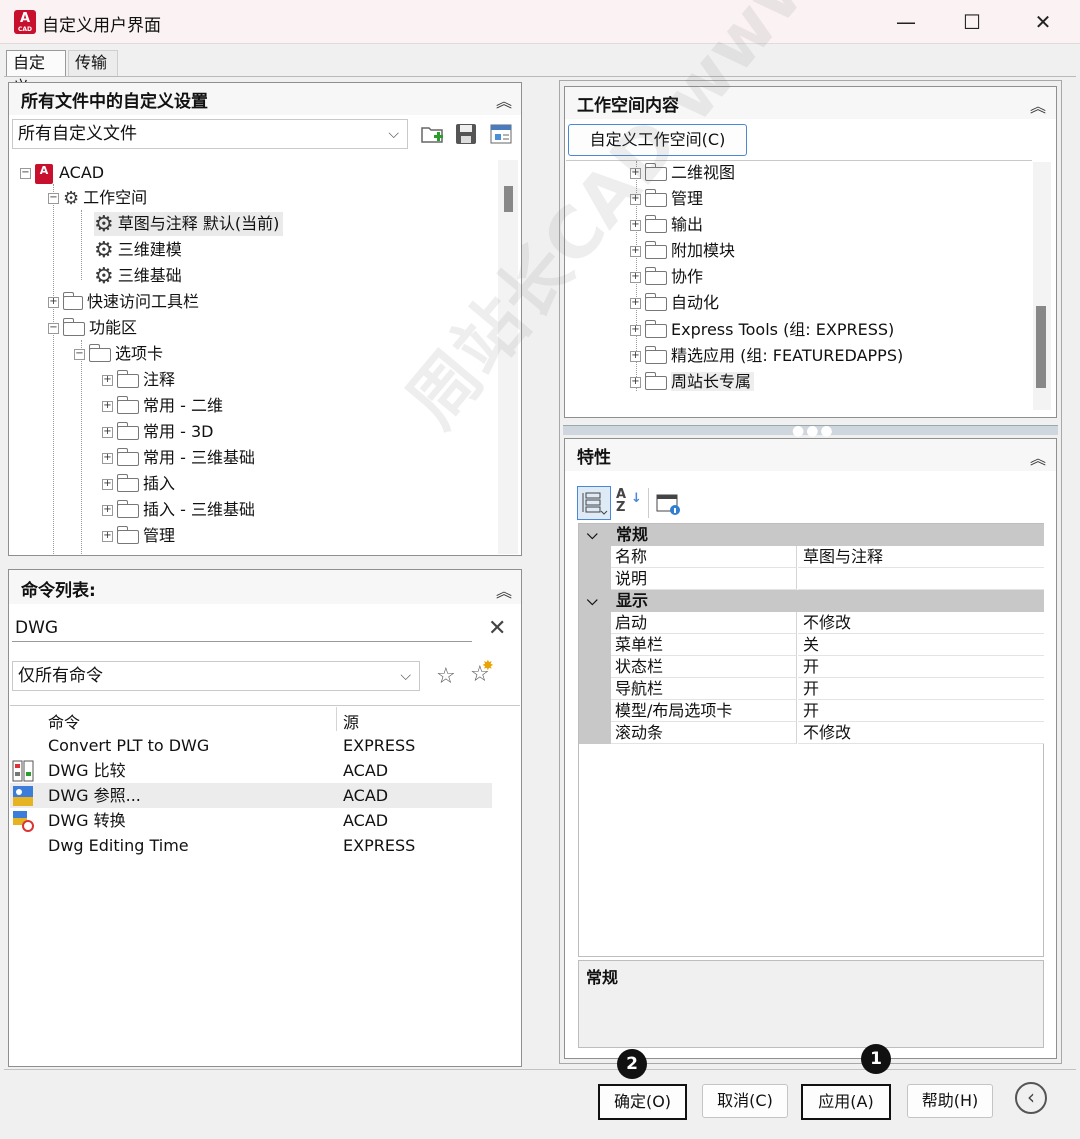 This screenshot has width=1080, height=1139. Describe the element at coordinates (433, 134) in the screenshot. I see `open-file-icon` at that location.